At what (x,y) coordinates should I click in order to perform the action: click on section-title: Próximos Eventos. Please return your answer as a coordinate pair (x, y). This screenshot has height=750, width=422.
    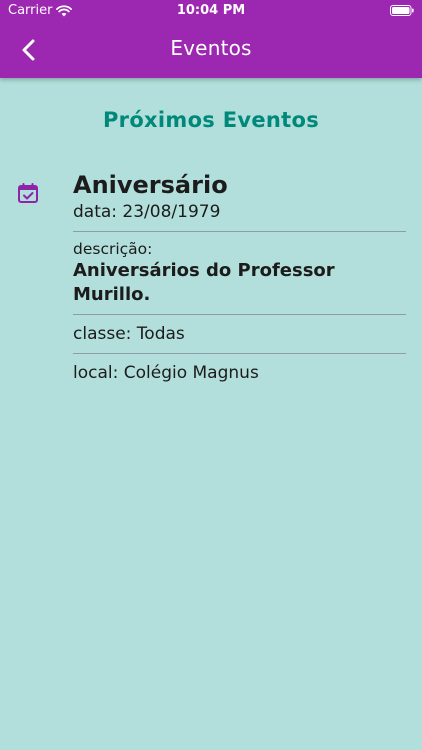
    Looking at the image, I should click on (211, 120).